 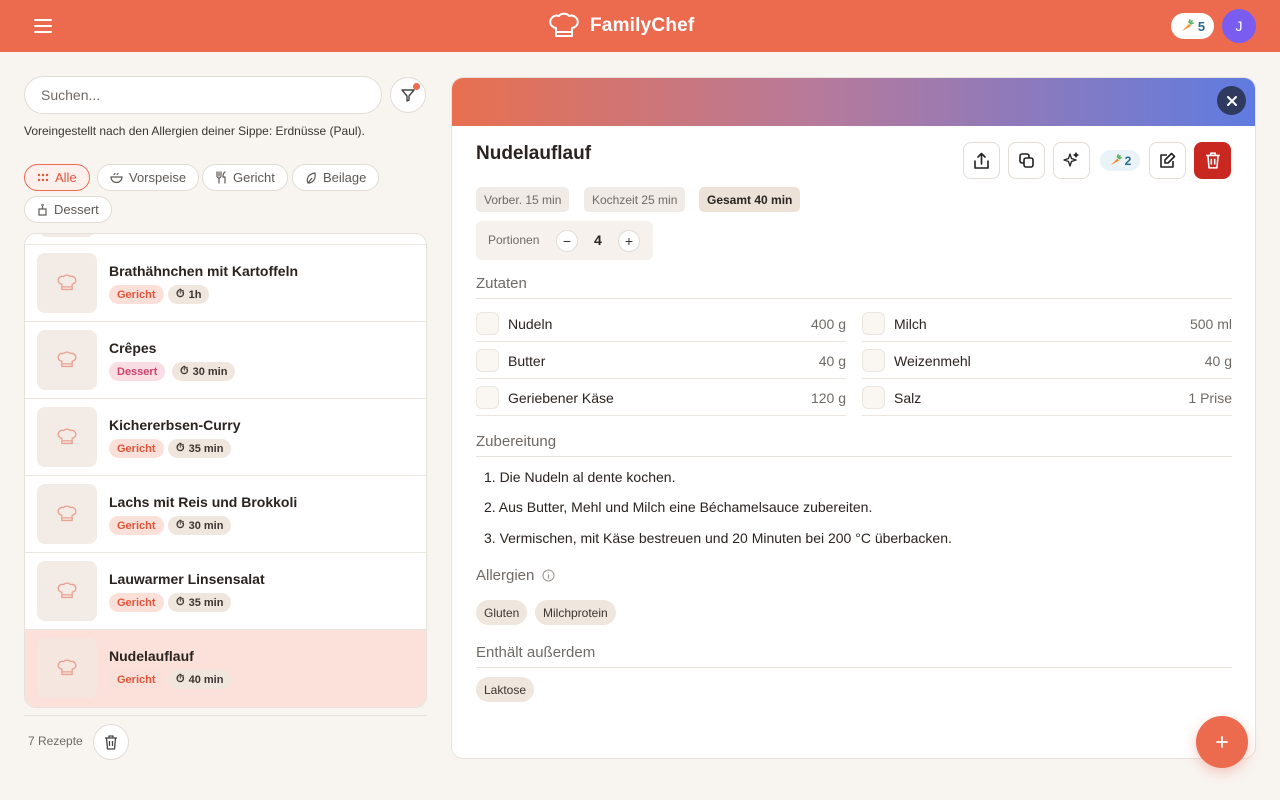 I want to click on share-button, so click(x=981, y=160).